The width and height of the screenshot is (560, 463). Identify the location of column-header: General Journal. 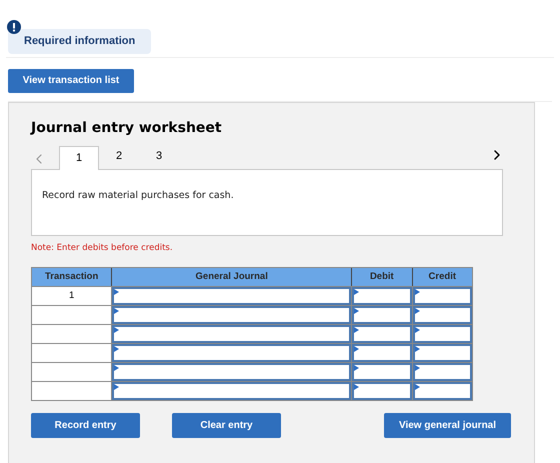
(232, 277).